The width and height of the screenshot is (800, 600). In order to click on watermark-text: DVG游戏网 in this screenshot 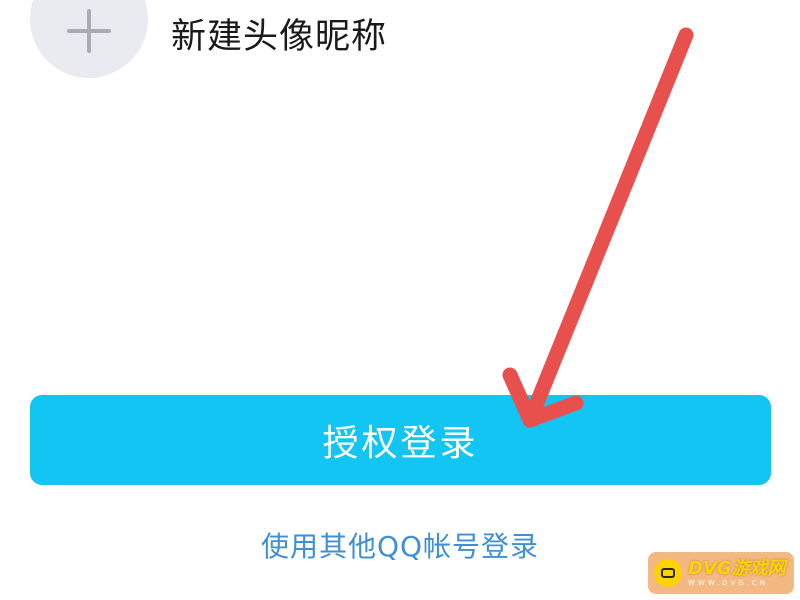, I will do `click(737, 568)`.